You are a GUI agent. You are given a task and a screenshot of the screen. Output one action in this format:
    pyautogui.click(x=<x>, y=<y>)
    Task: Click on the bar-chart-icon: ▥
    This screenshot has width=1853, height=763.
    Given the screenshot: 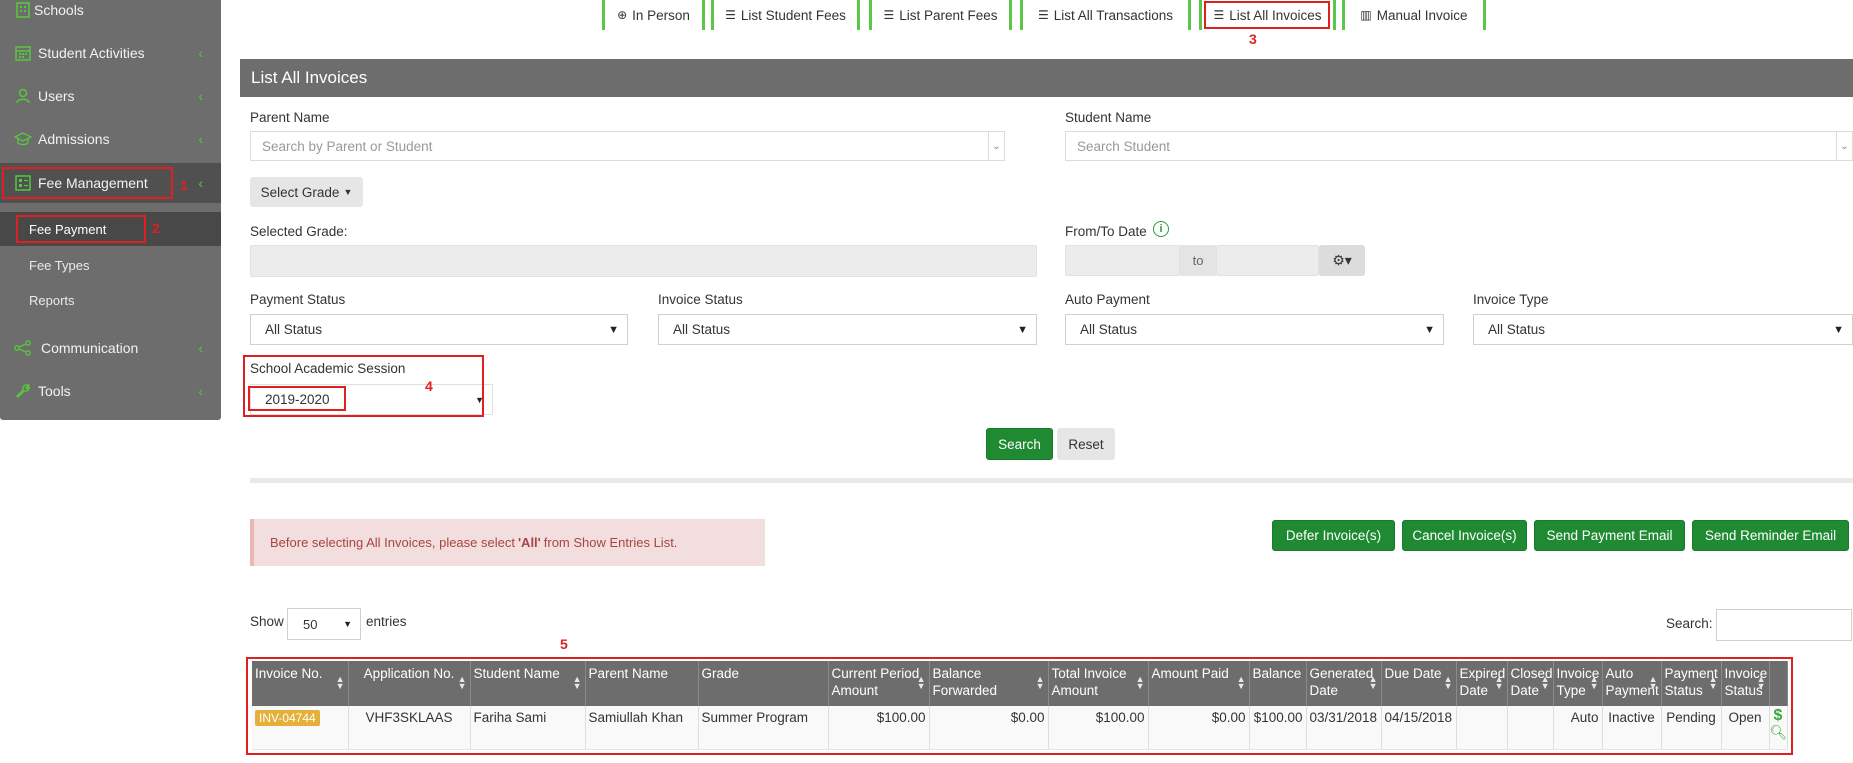 What is the action you would take?
    pyautogui.click(x=1366, y=15)
    